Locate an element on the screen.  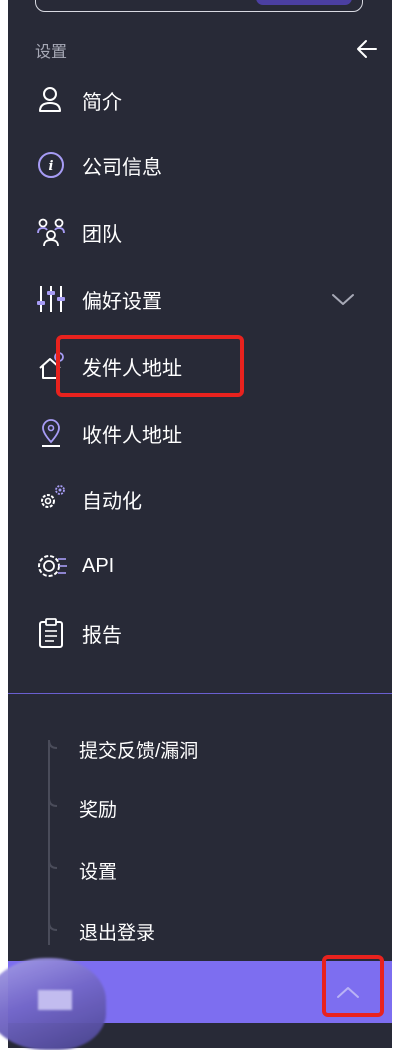
nav-item-label: 公司信息 is located at coordinates (122, 167).